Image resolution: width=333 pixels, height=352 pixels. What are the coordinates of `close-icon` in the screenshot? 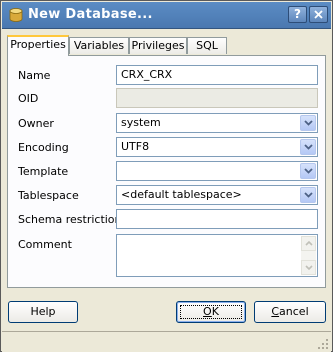 It's located at (318, 14).